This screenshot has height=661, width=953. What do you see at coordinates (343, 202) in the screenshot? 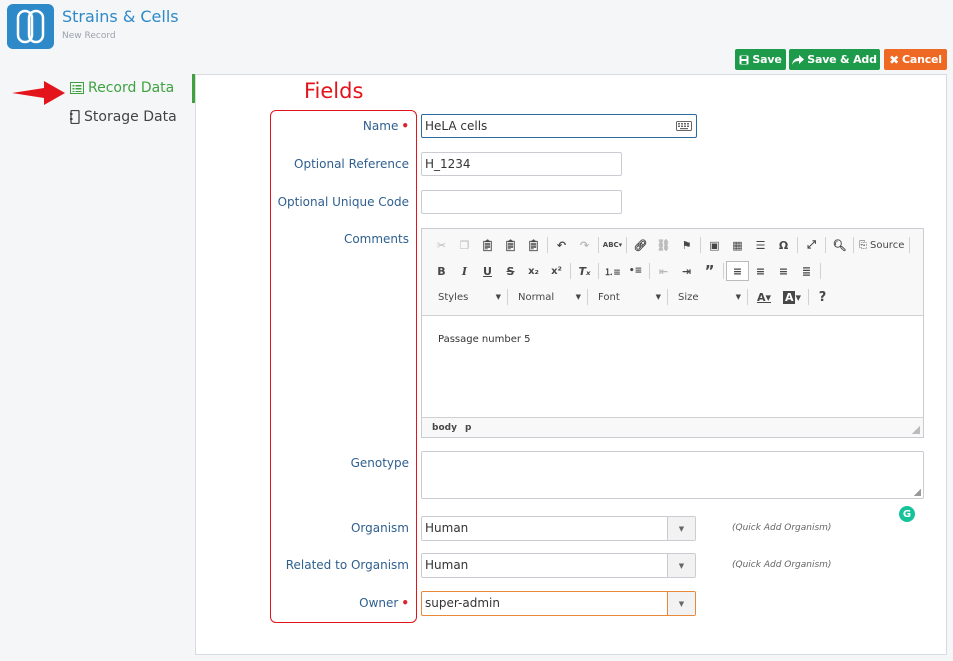
I see `optional-unique-code-label: Optional Unique Code` at bounding box center [343, 202].